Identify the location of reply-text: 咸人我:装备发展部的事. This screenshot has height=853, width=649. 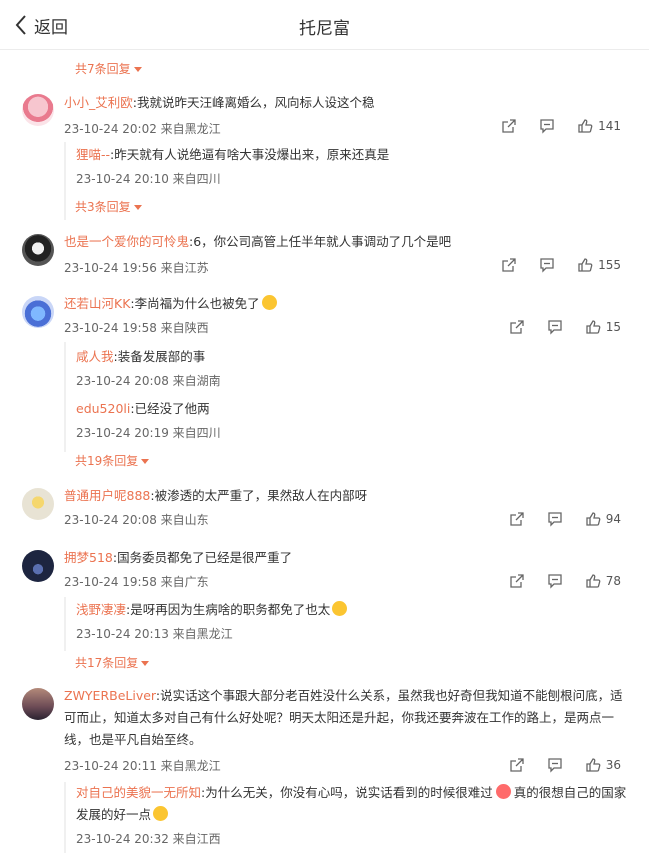
(356, 357).